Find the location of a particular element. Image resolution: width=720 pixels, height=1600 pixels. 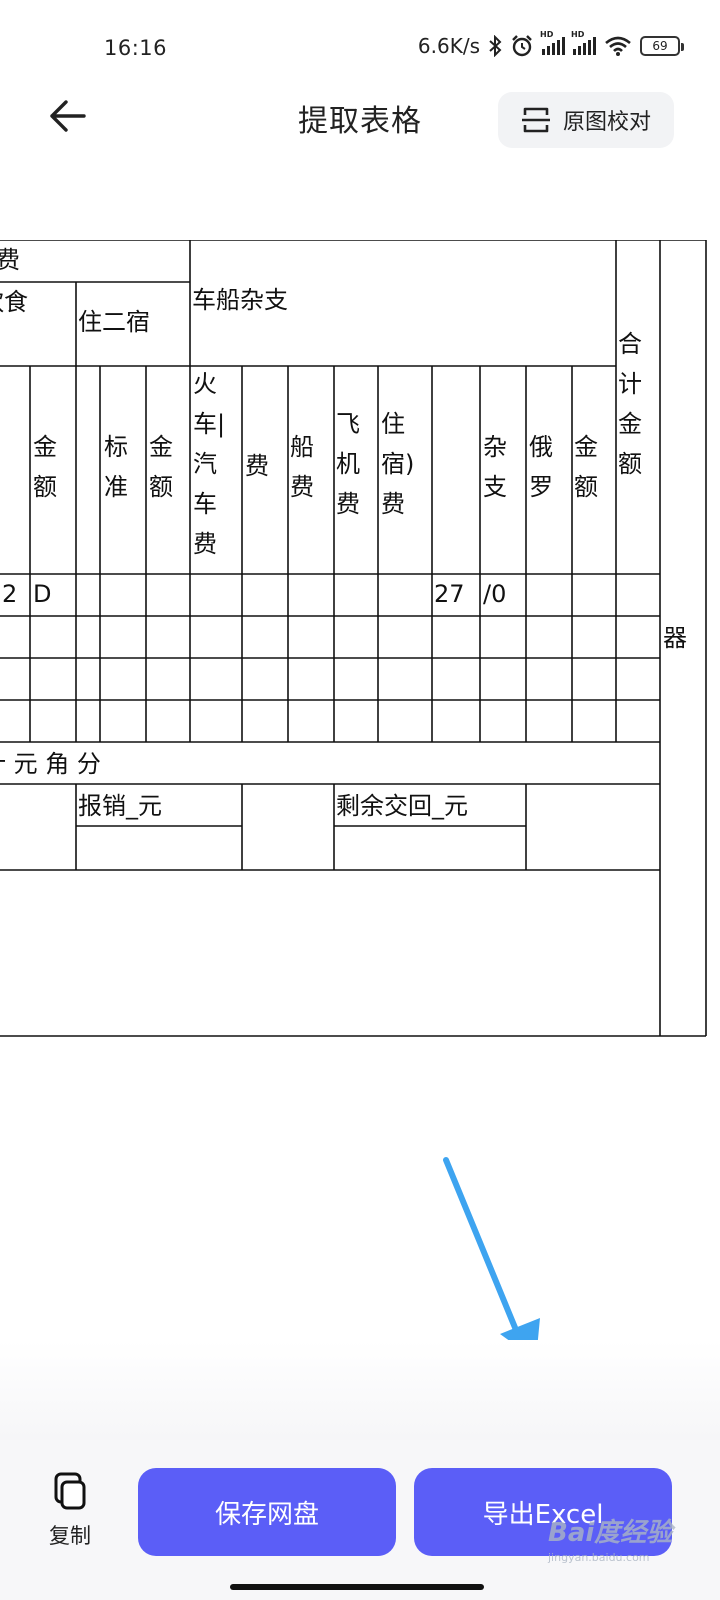

status-icons: 6.6K/s HD HD 69 is located at coordinates (550, 44).